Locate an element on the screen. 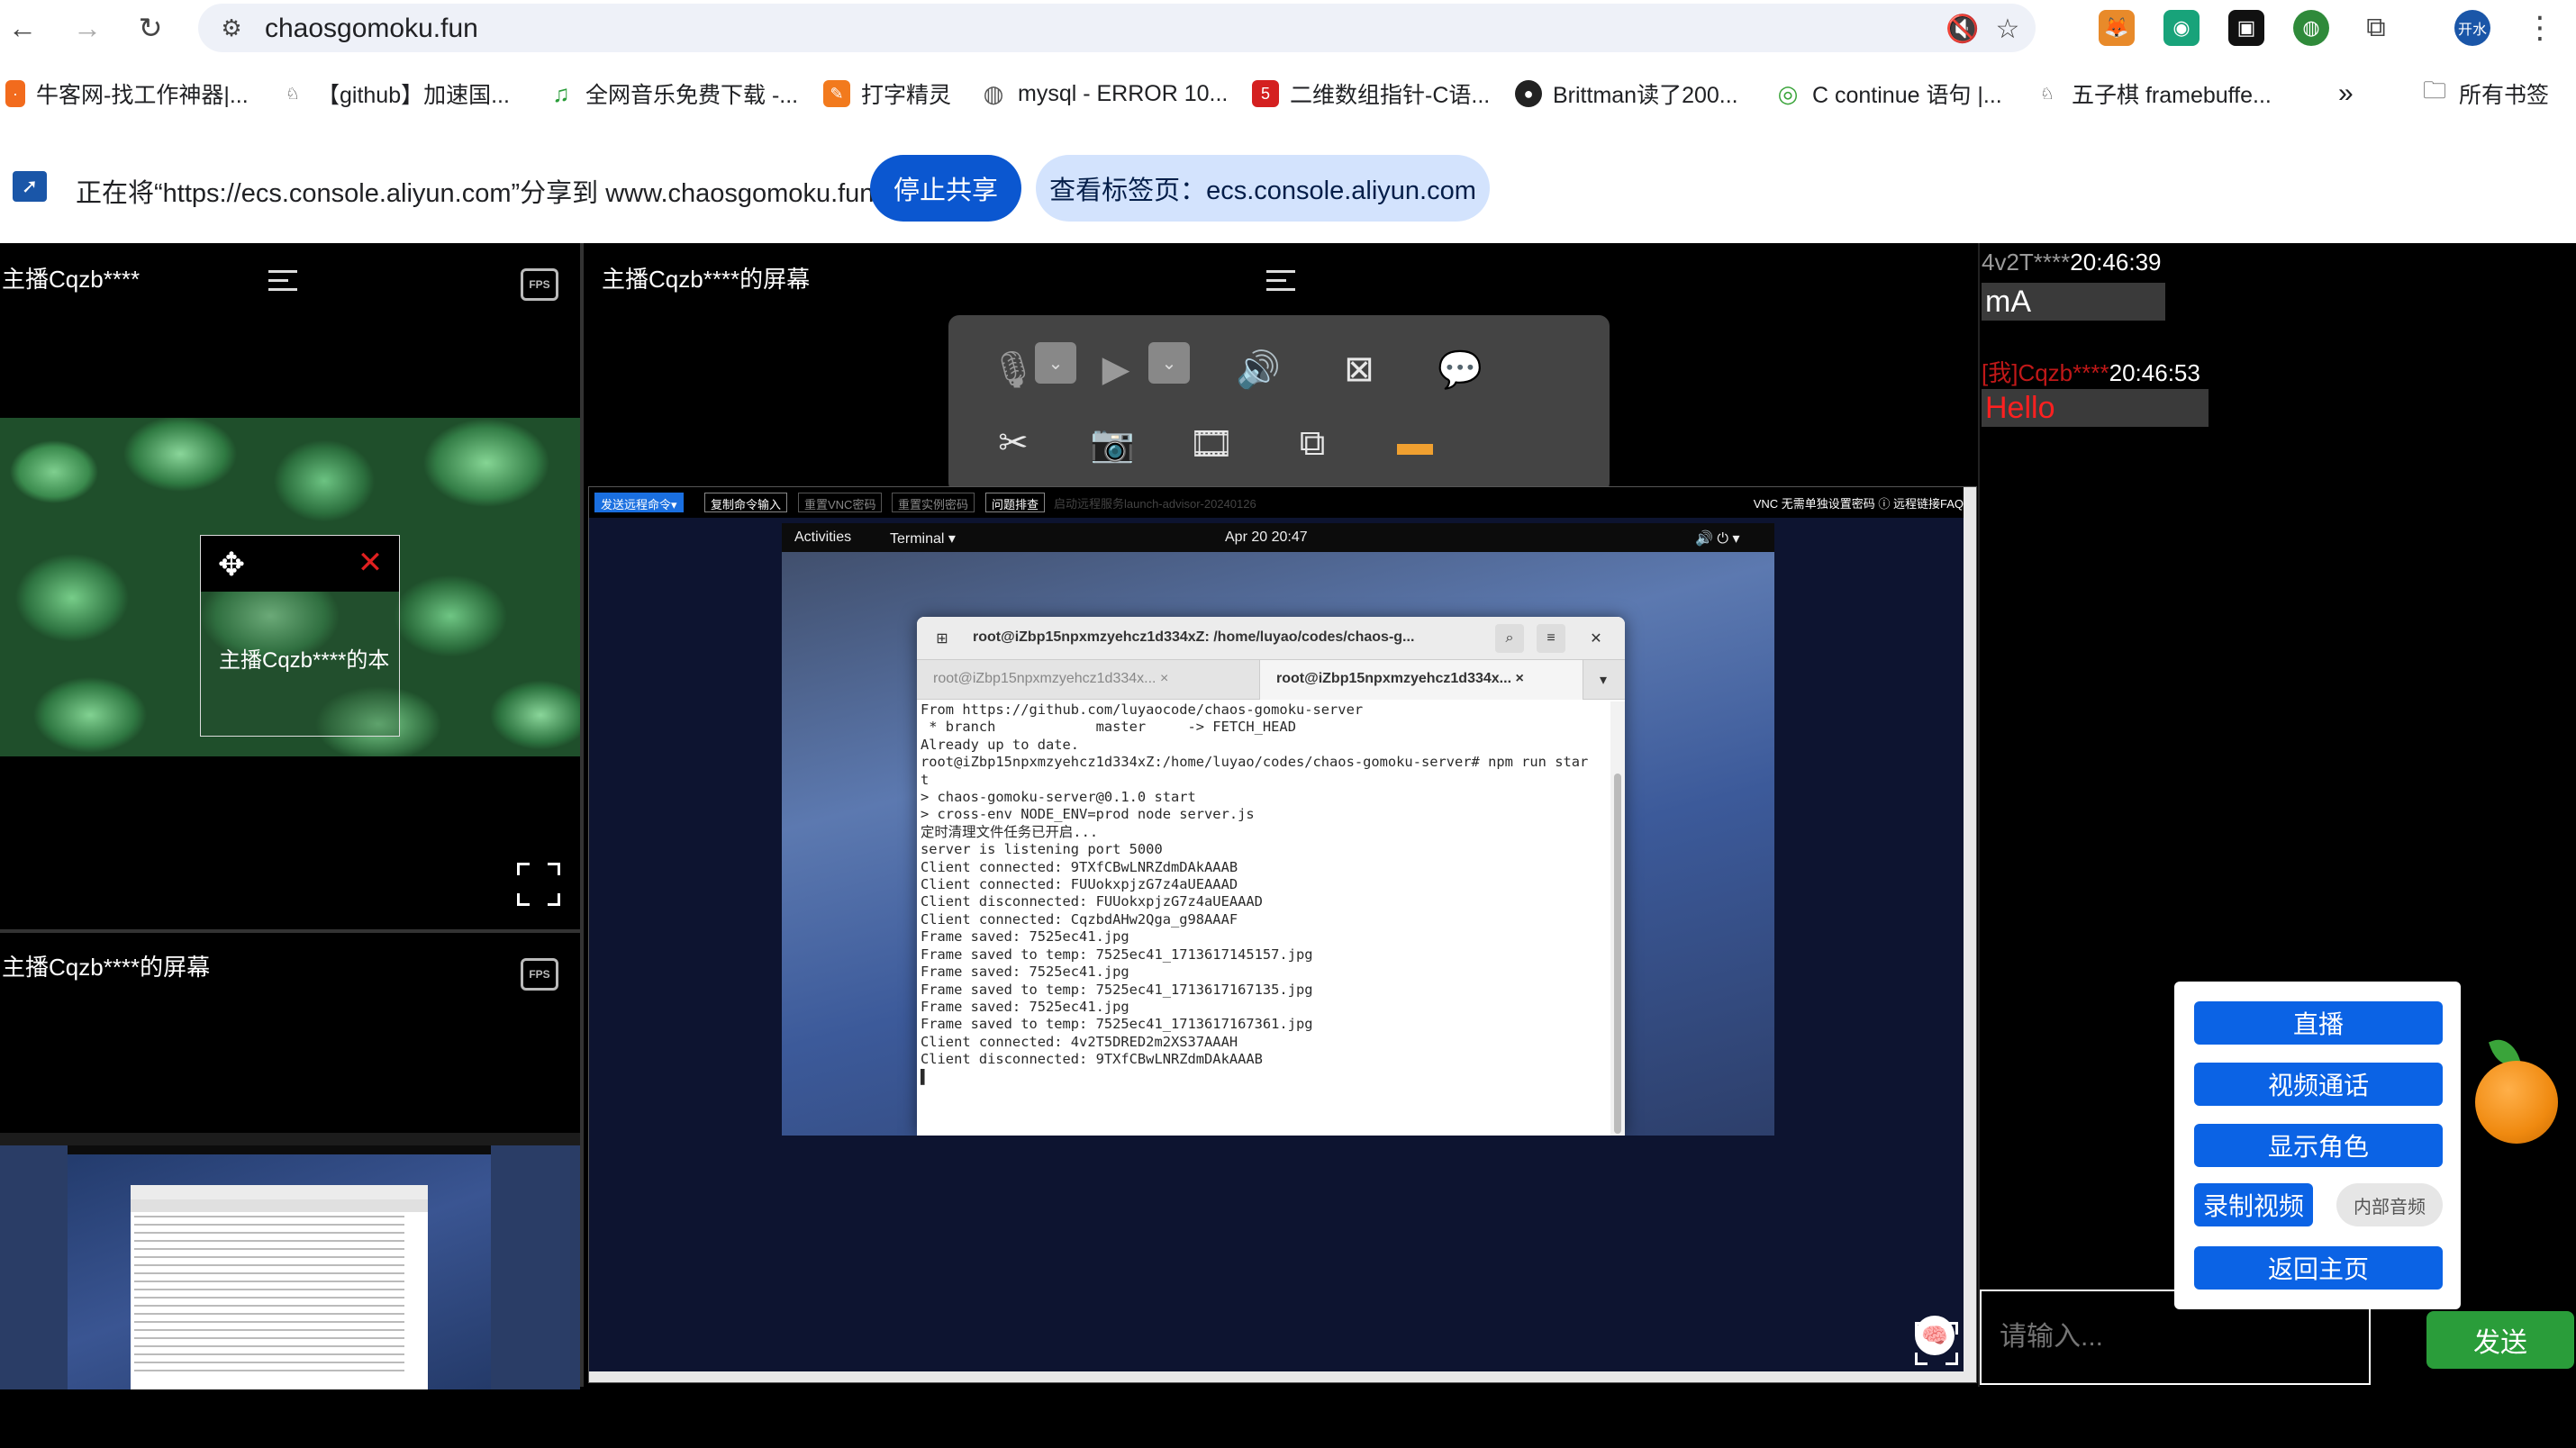 The width and height of the screenshot is (2576, 1448). camera-dropdown-icon: ⌄ is located at coordinates (1169, 363).